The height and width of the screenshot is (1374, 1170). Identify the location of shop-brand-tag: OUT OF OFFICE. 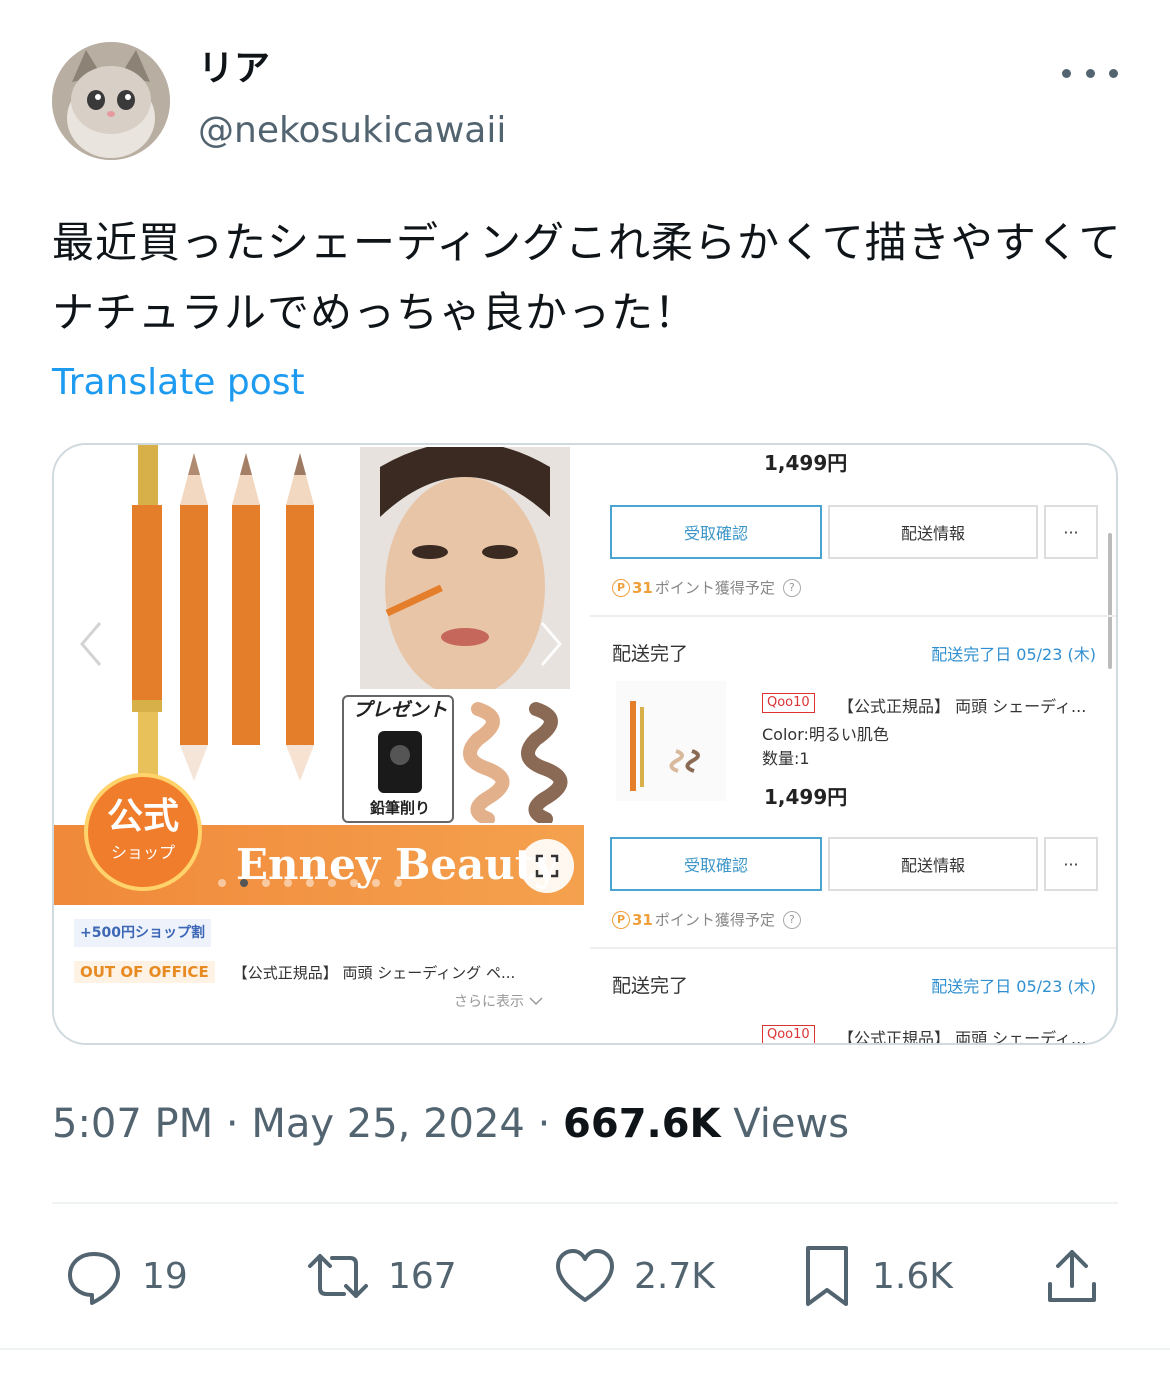
(144, 972).